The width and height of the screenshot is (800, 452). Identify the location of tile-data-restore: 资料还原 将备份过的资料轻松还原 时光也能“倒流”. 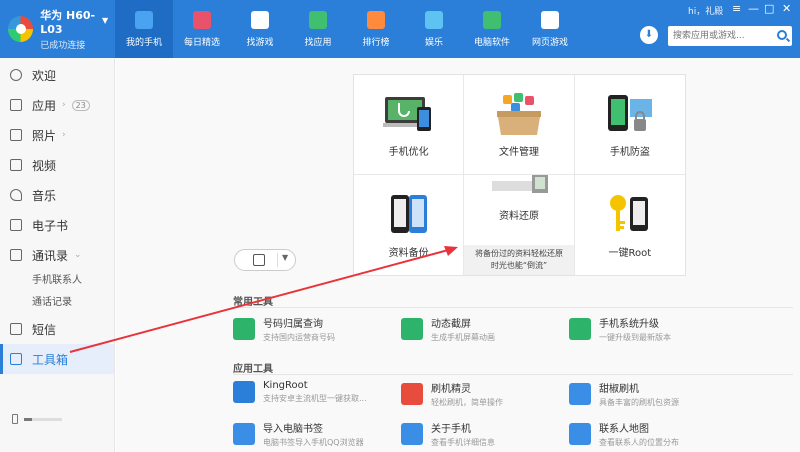
(519, 225).